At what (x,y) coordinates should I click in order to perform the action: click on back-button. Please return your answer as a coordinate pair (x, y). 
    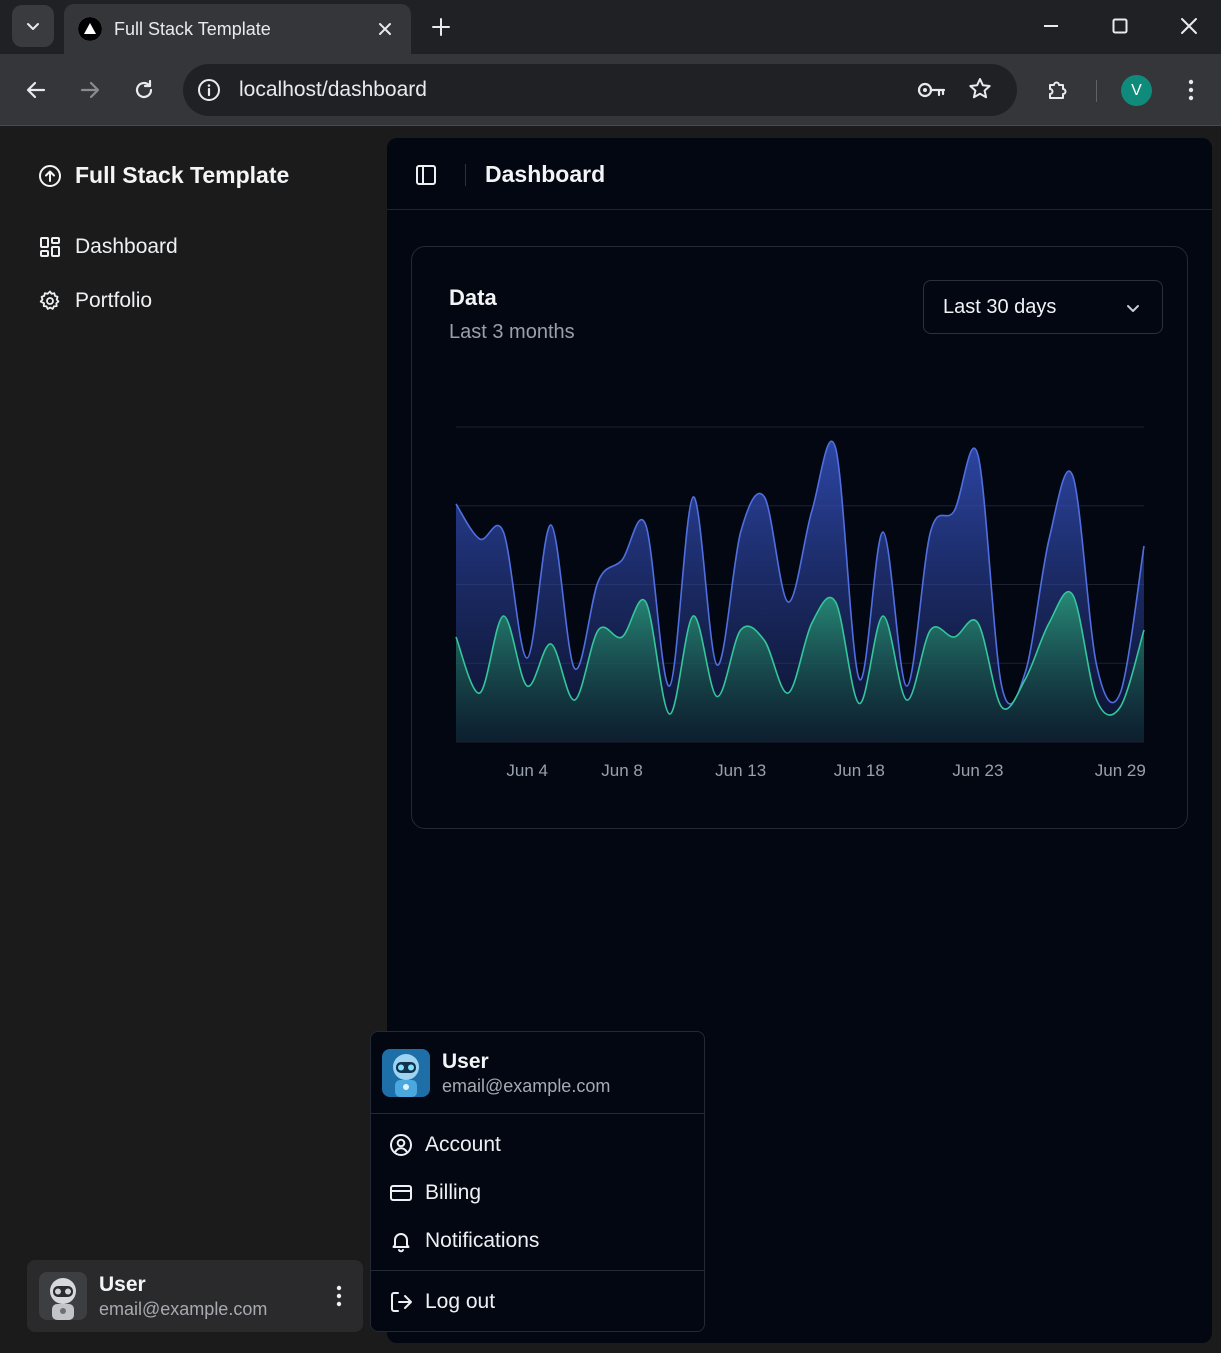
    Looking at the image, I should click on (36, 90).